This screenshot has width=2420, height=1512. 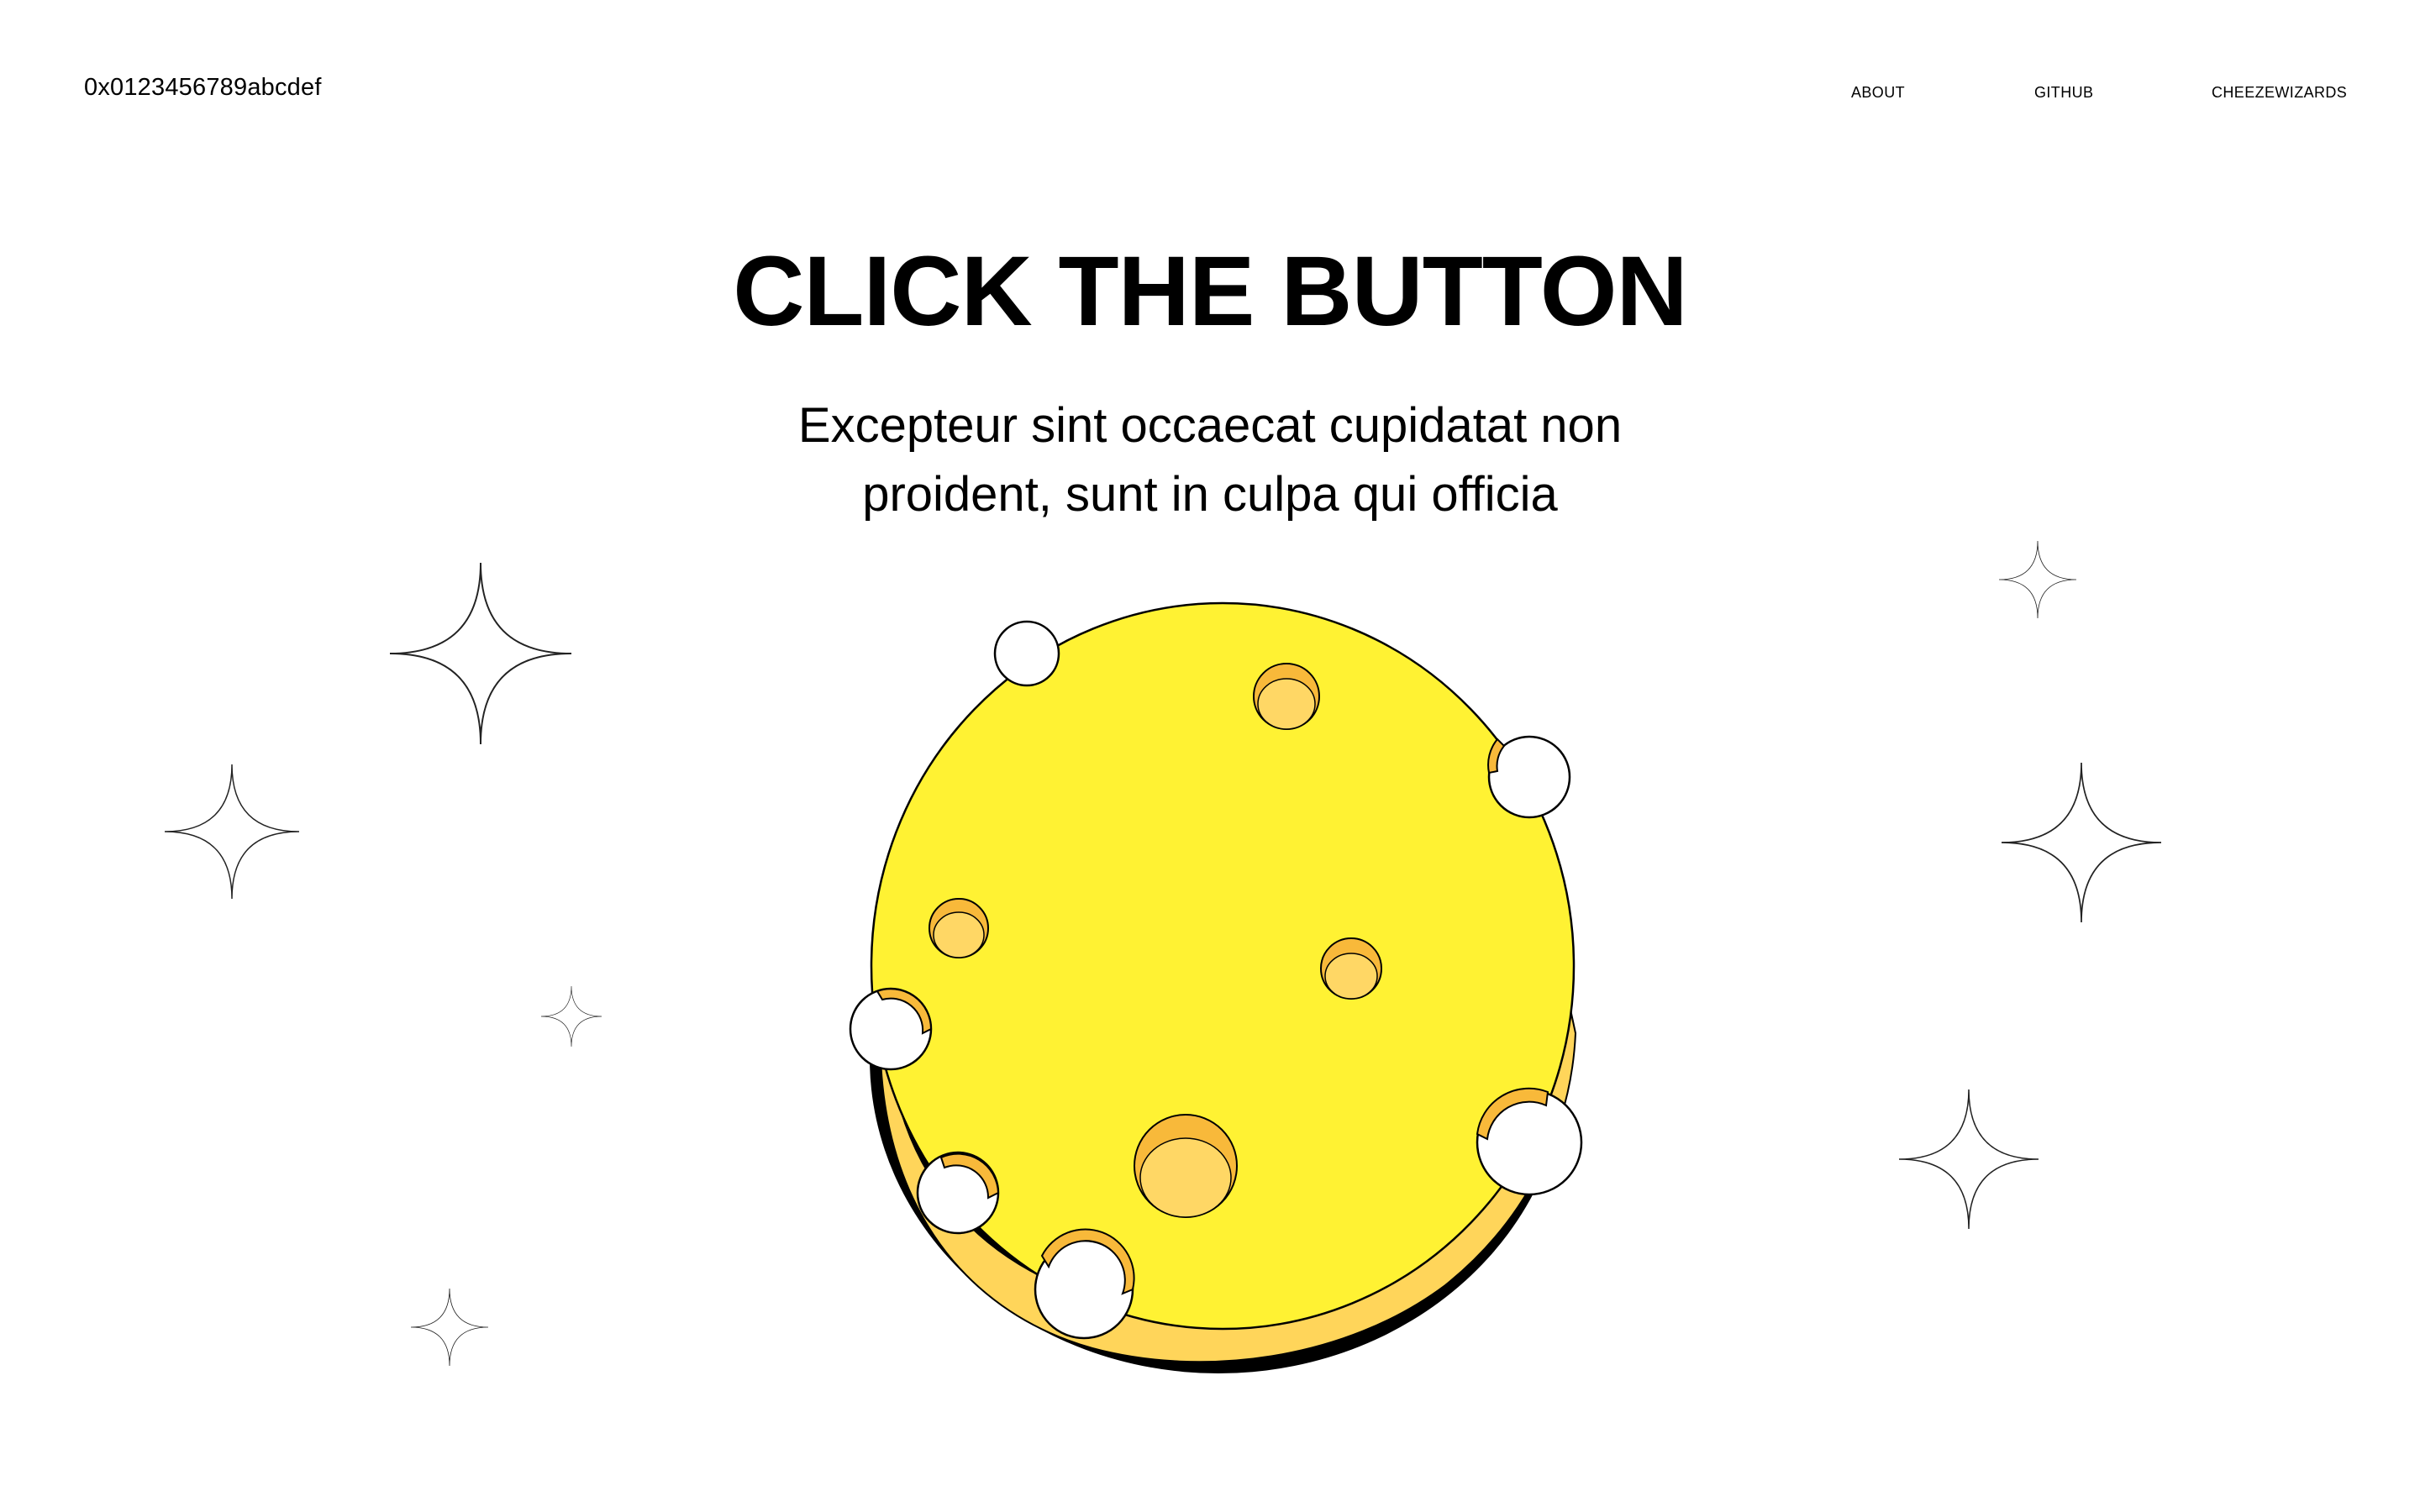 I want to click on wallet-address: 0x0123456789abcdef, so click(x=203, y=87).